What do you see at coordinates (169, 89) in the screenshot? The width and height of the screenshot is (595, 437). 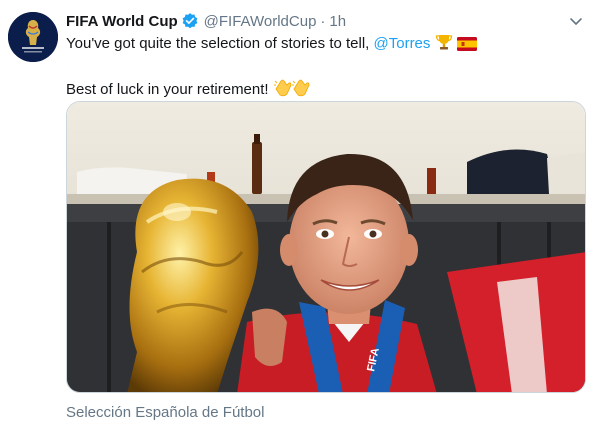 I see `tweet-line-2-text: Best of luck in your retirement!` at bounding box center [169, 89].